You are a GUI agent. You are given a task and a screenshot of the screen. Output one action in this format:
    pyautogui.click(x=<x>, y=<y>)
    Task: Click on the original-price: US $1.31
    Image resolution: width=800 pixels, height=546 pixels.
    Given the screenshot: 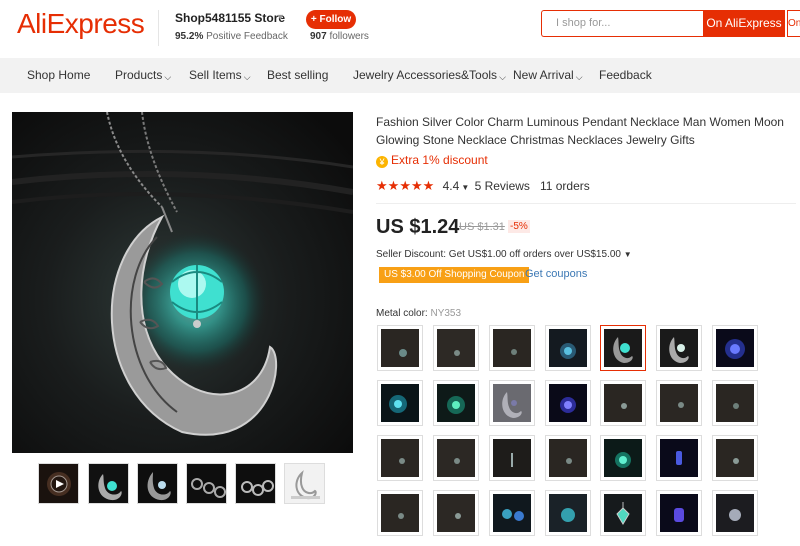 What is the action you would take?
    pyautogui.click(x=482, y=227)
    